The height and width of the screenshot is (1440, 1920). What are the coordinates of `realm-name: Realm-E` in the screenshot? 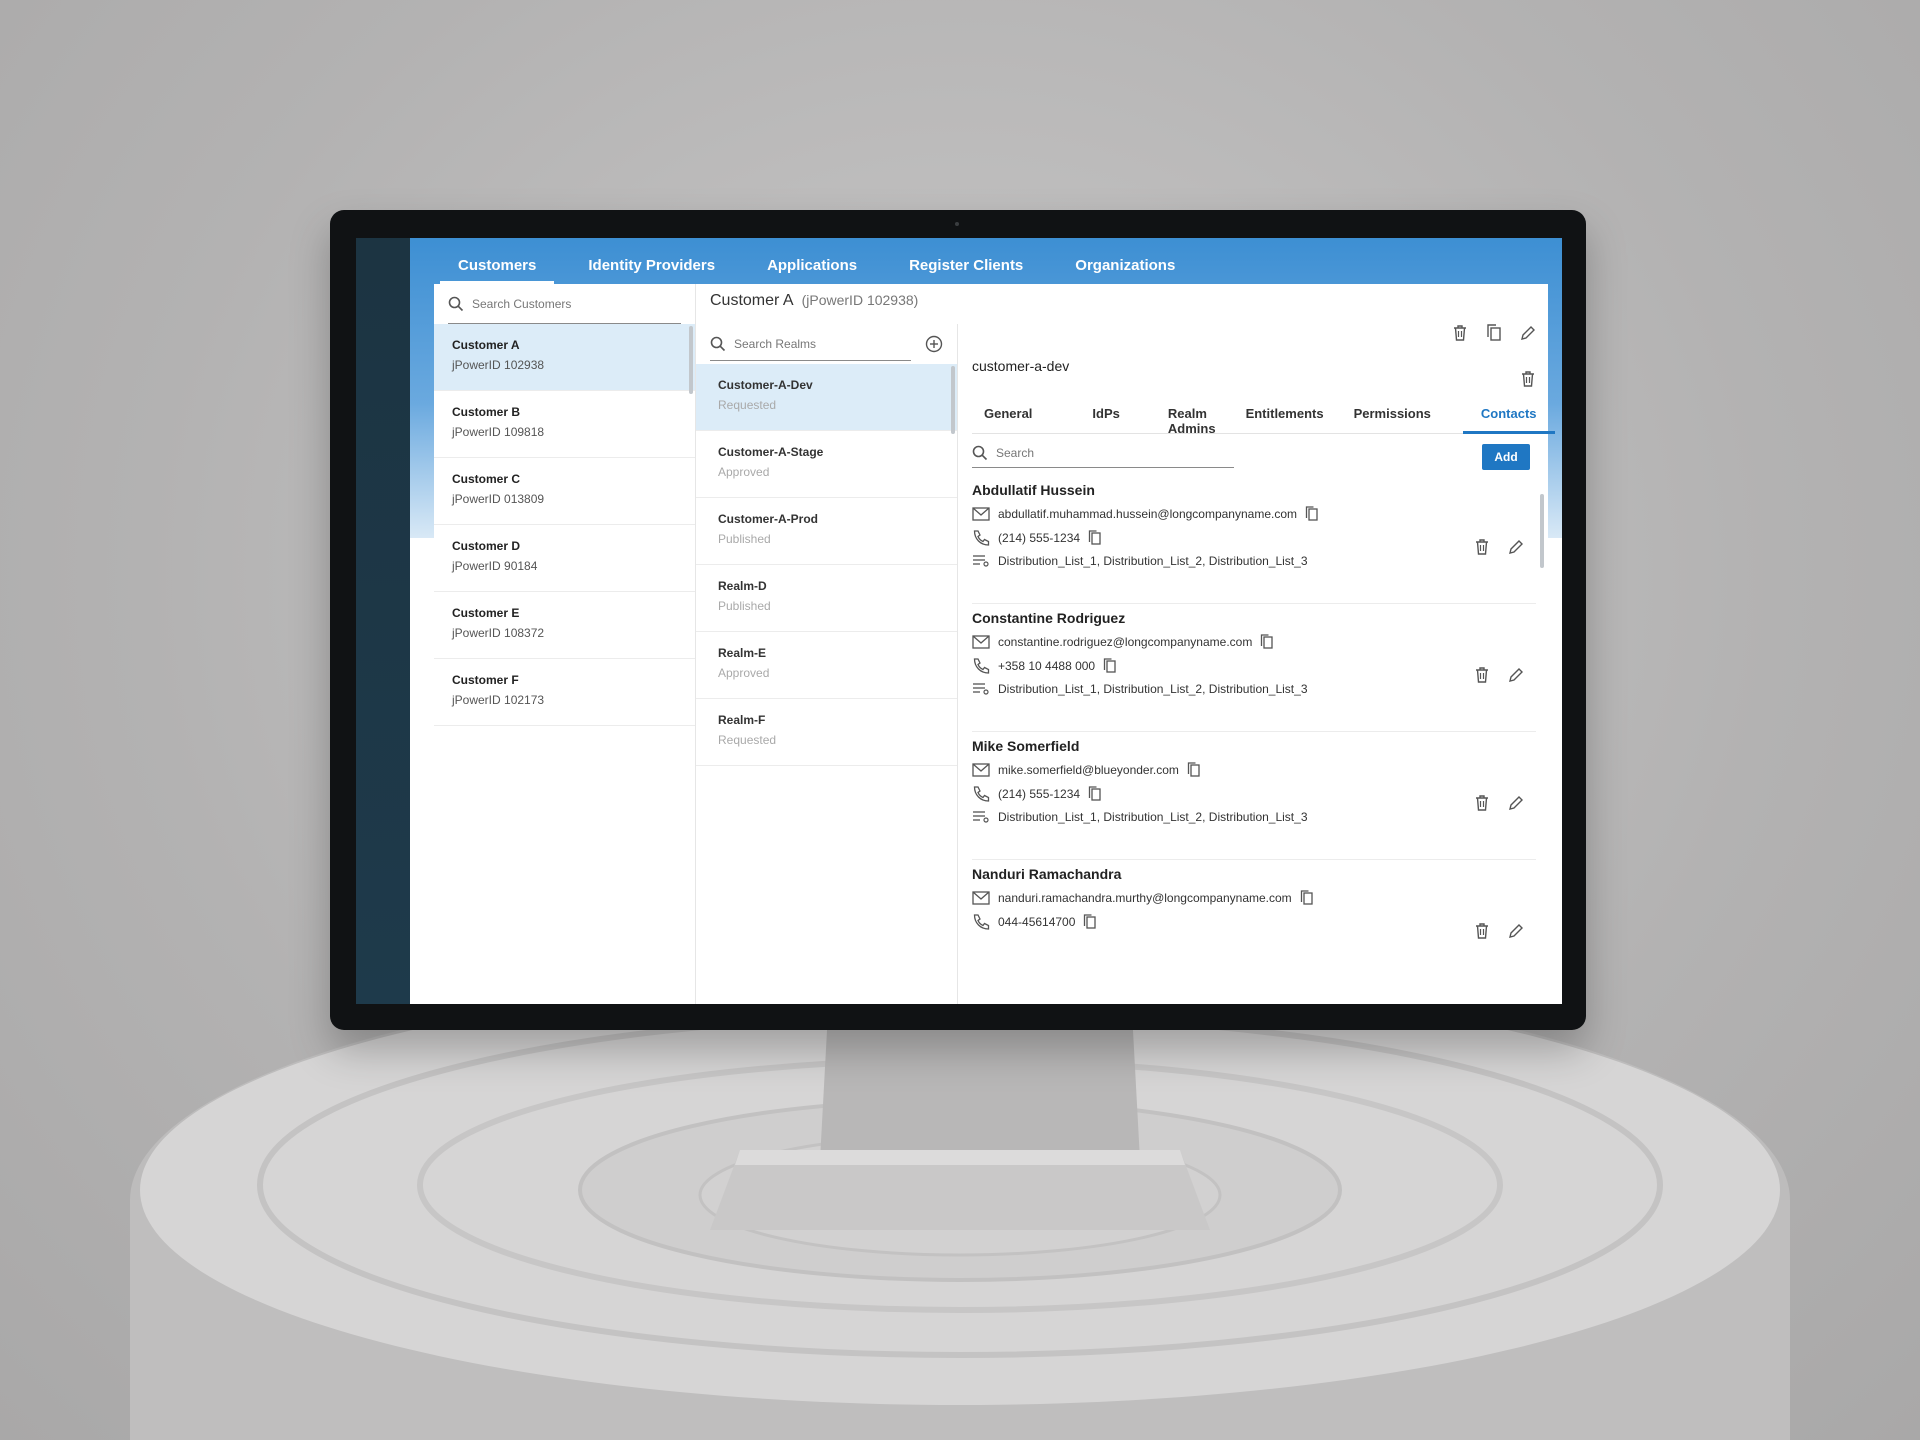 It's located at (742, 653).